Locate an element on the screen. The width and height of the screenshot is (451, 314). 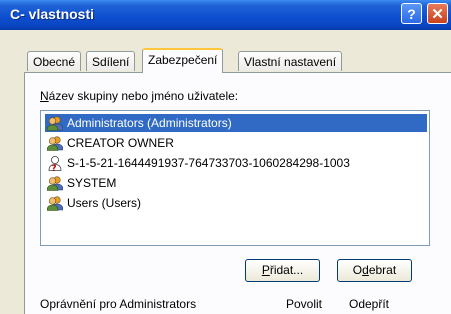
list-item: Users (Users) is located at coordinates (236, 203).